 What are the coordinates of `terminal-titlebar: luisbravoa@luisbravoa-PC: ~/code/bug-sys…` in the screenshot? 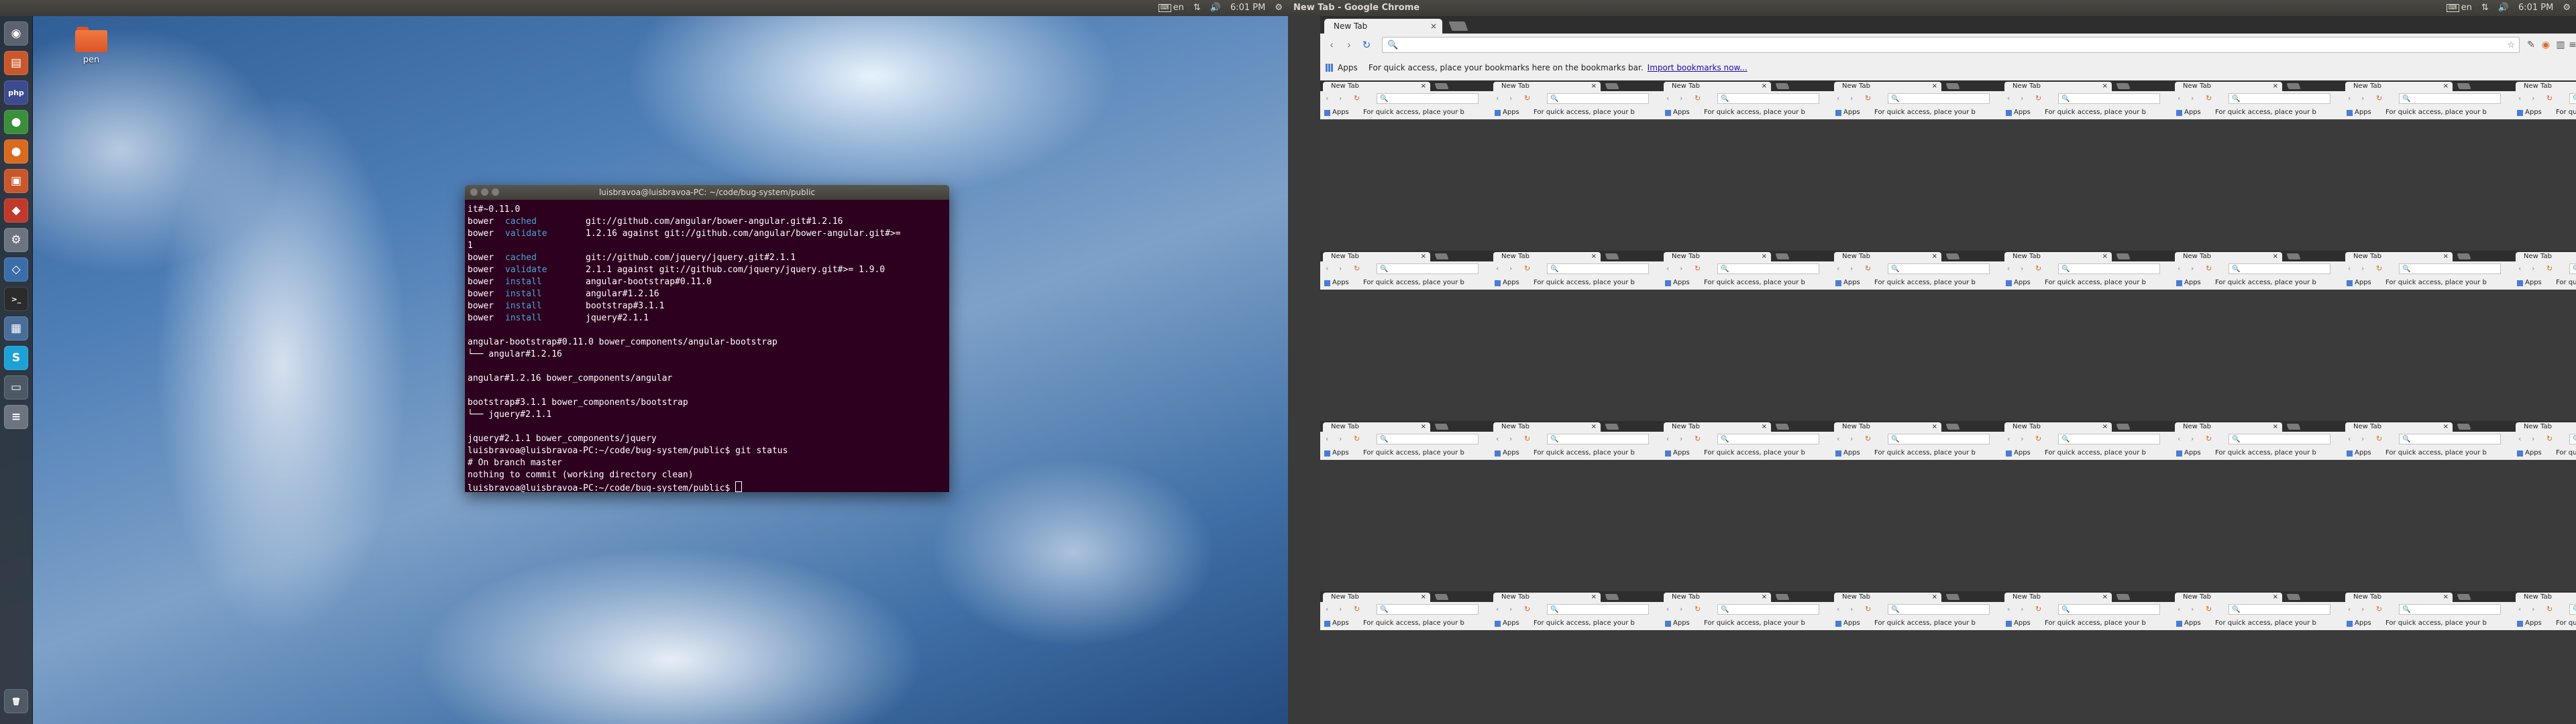 It's located at (707, 192).